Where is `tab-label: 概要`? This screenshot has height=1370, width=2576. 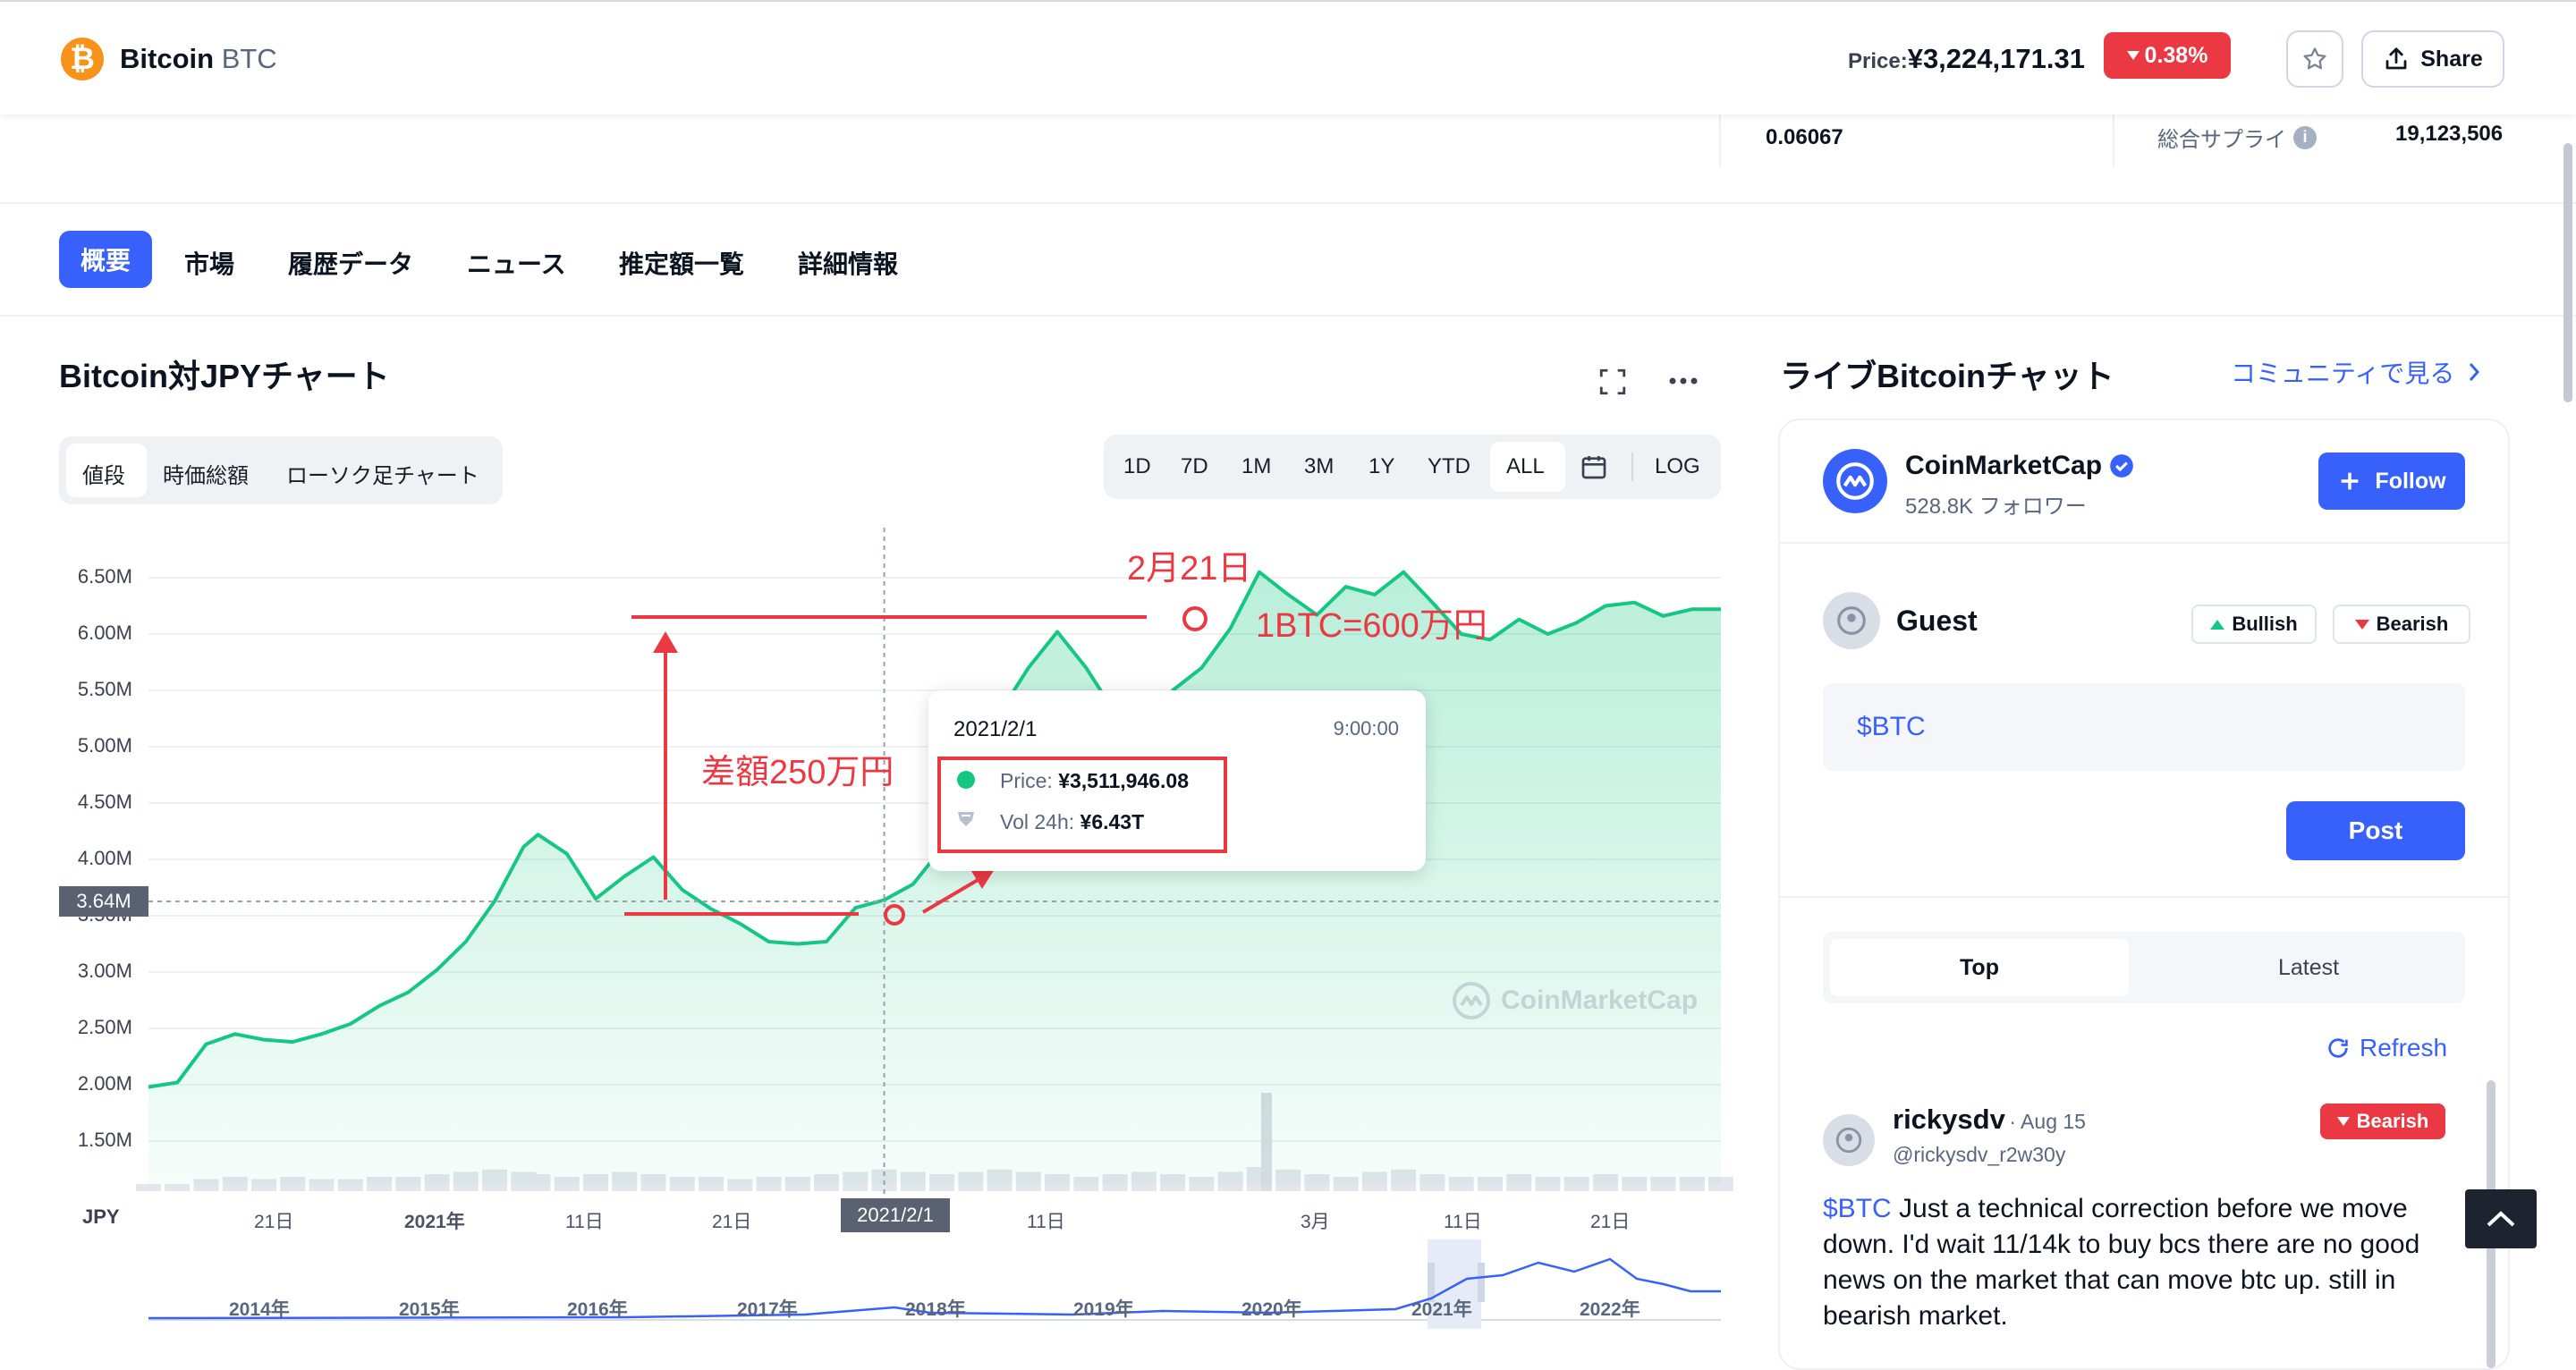 tab-label: 概要 is located at coordinates (105, 261).